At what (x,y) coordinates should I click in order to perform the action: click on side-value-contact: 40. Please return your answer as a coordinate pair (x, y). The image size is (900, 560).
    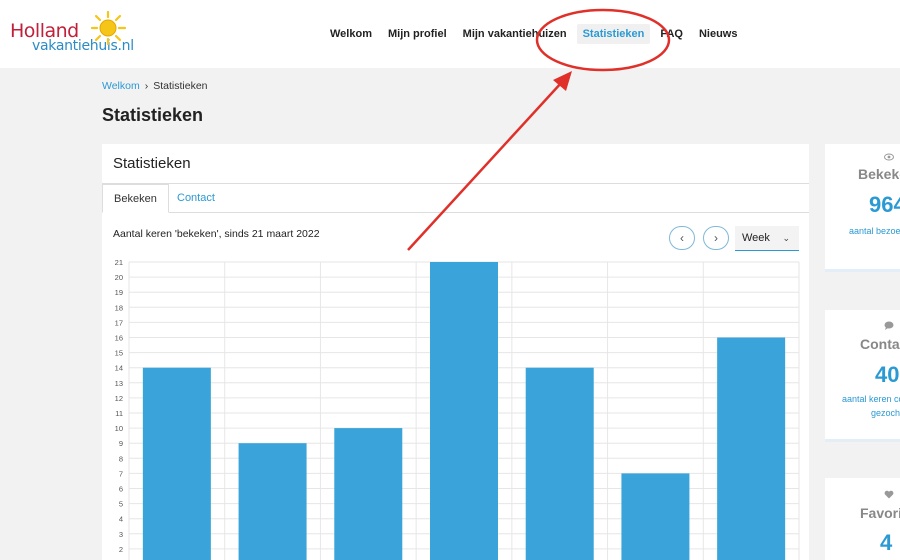
    Looking at the image, I should click on (887, 374).